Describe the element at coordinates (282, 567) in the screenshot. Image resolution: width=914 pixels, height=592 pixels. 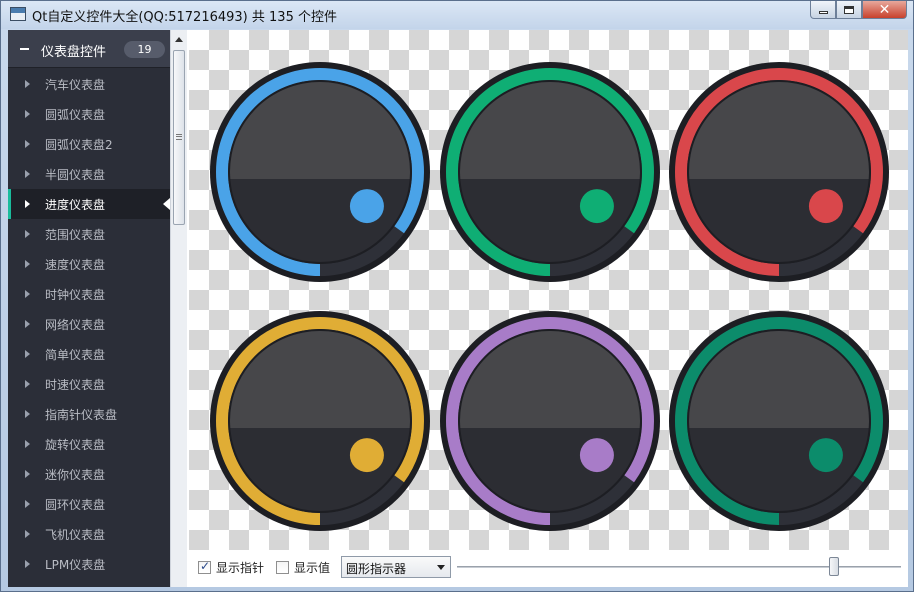
I see `show-value-checkbox` at that location.